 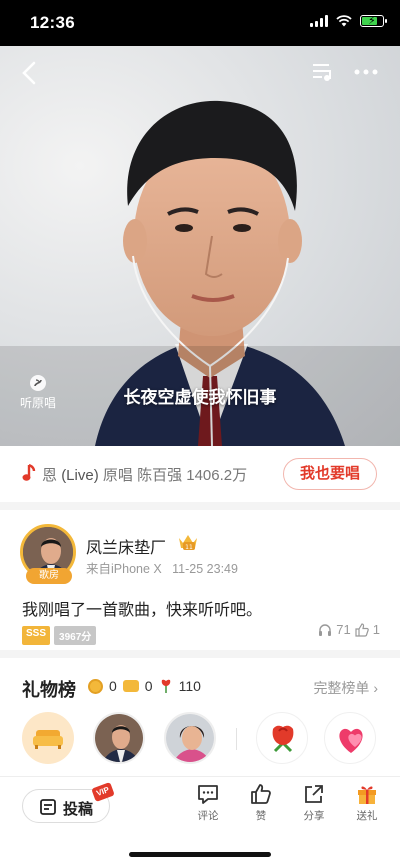 What do you see at coordinates (48, 807) in the screenshot?
I see `submit-icon` at bounding box center [48, 807].